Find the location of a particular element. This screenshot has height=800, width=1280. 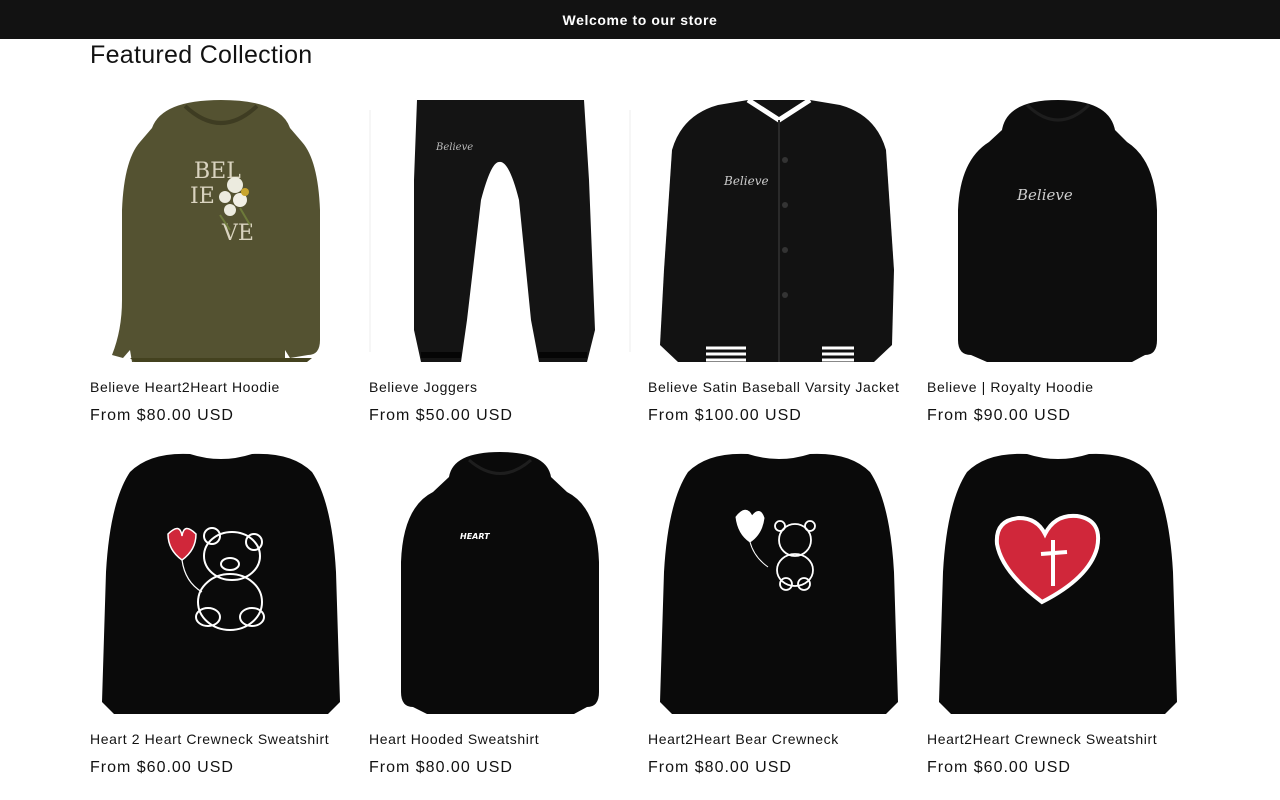

product-price: From $90.00 USD is located at coordinates (999, 415).